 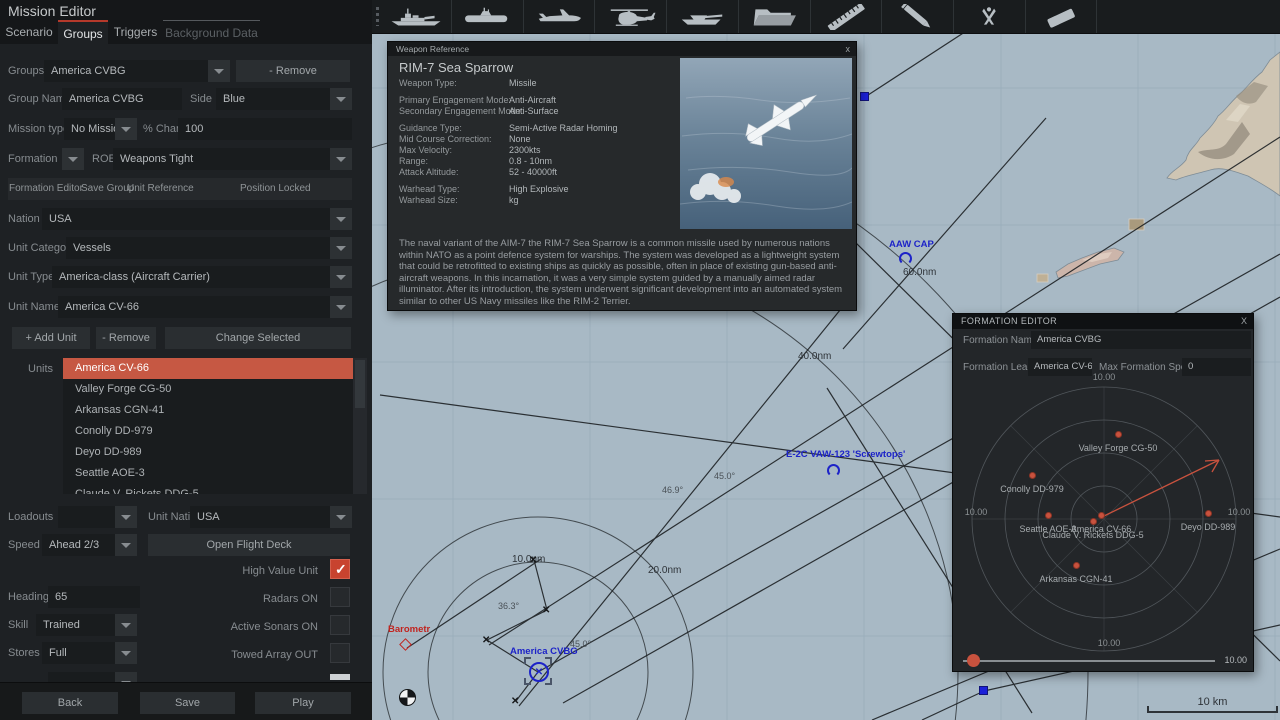 What do you see at coordinates (341, 99) in the screenshot?
I see `side-dropdown-button` at bounding box center [341, 99].